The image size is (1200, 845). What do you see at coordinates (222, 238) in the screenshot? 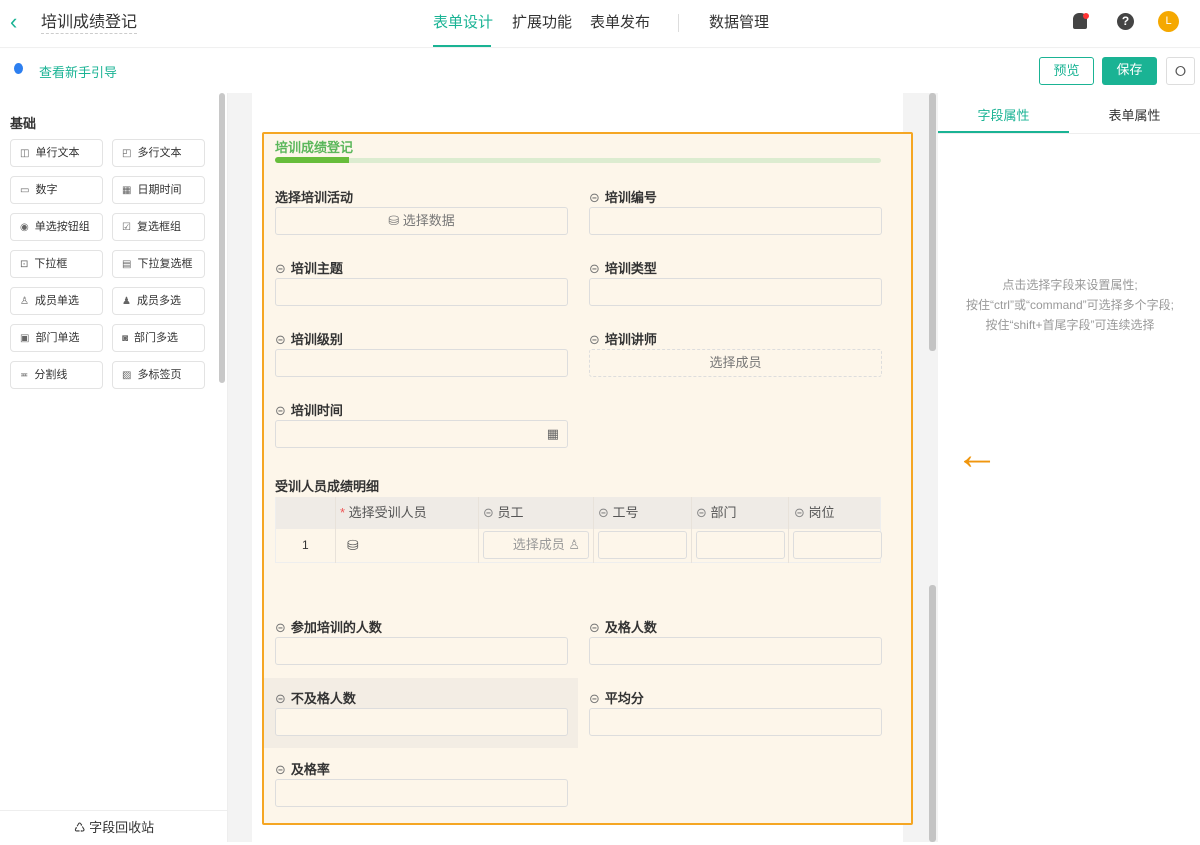
I see `sidebar-scrollbar` at bounding box center [222, 238].